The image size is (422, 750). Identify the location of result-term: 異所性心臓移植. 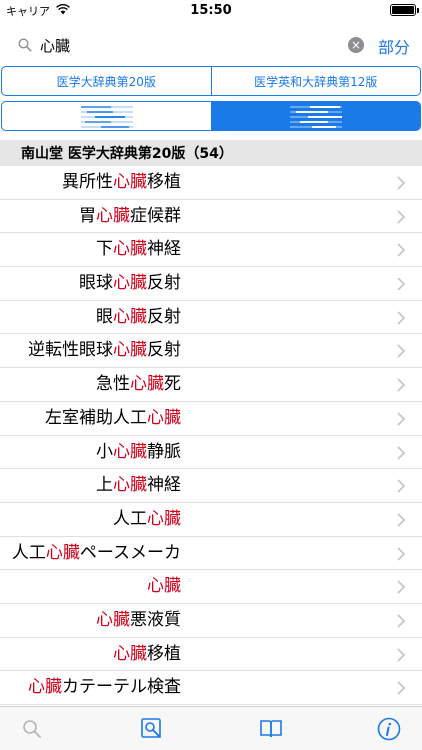
(121, 182).